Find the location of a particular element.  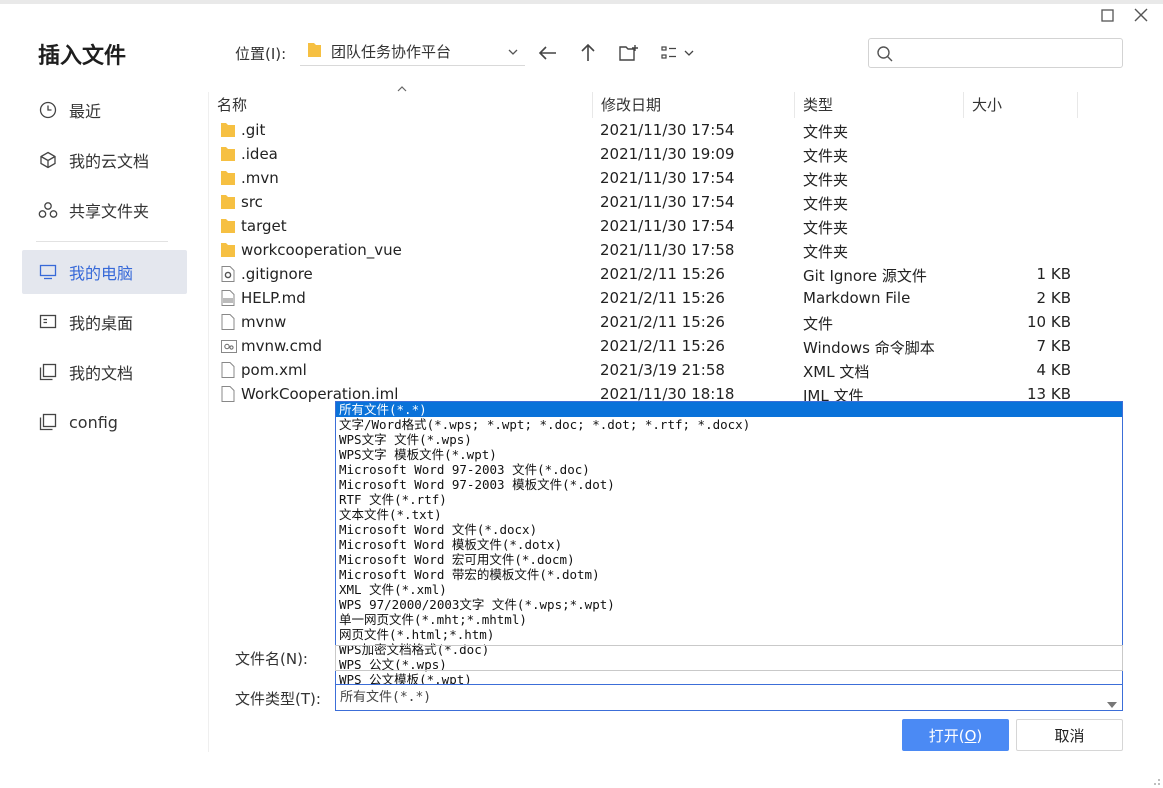

file-row: .git 2021/11/30 17:54 文件夹 is located at coordinates (644, 130).